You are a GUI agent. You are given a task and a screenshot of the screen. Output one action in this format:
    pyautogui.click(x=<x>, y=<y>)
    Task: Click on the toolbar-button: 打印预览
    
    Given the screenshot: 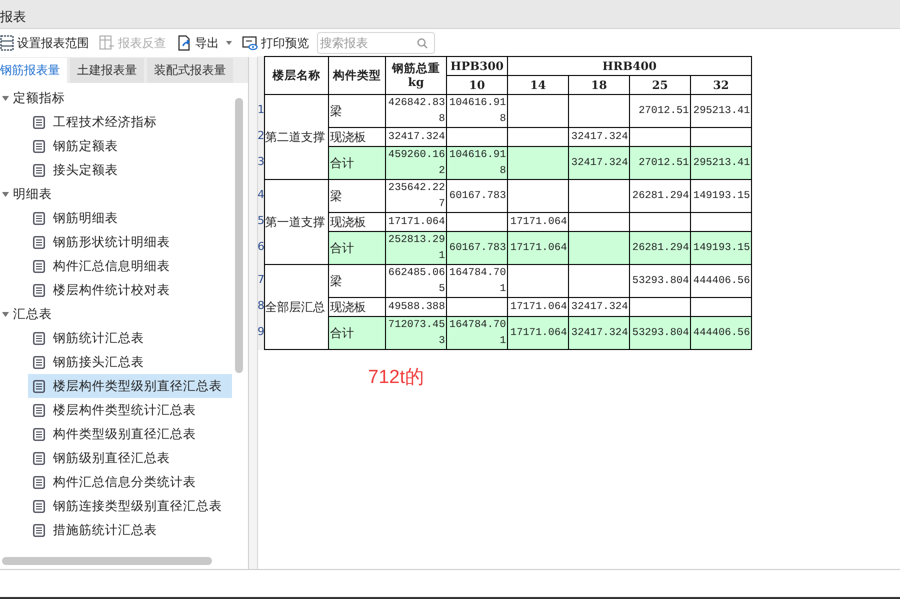 What is the action you would take?
    pyautogui.click(x=275, y=43)
    